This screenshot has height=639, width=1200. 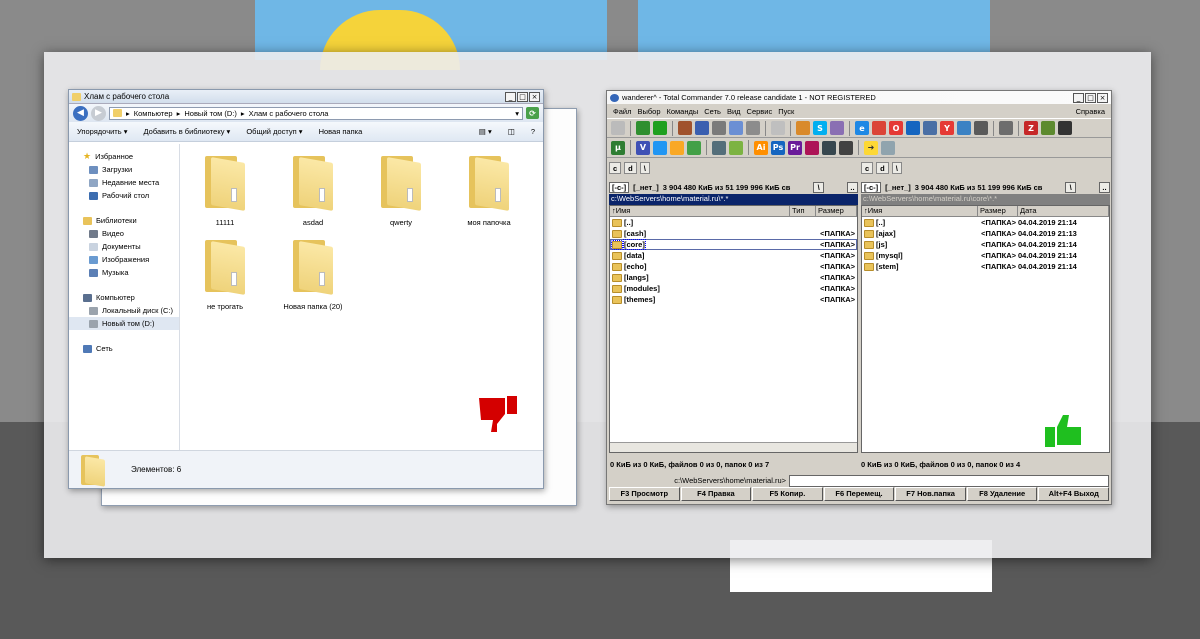 What do you see at coordinates (685, 128) in the screenshot?
I see `pack-icon` at bounding box center [685, 128].